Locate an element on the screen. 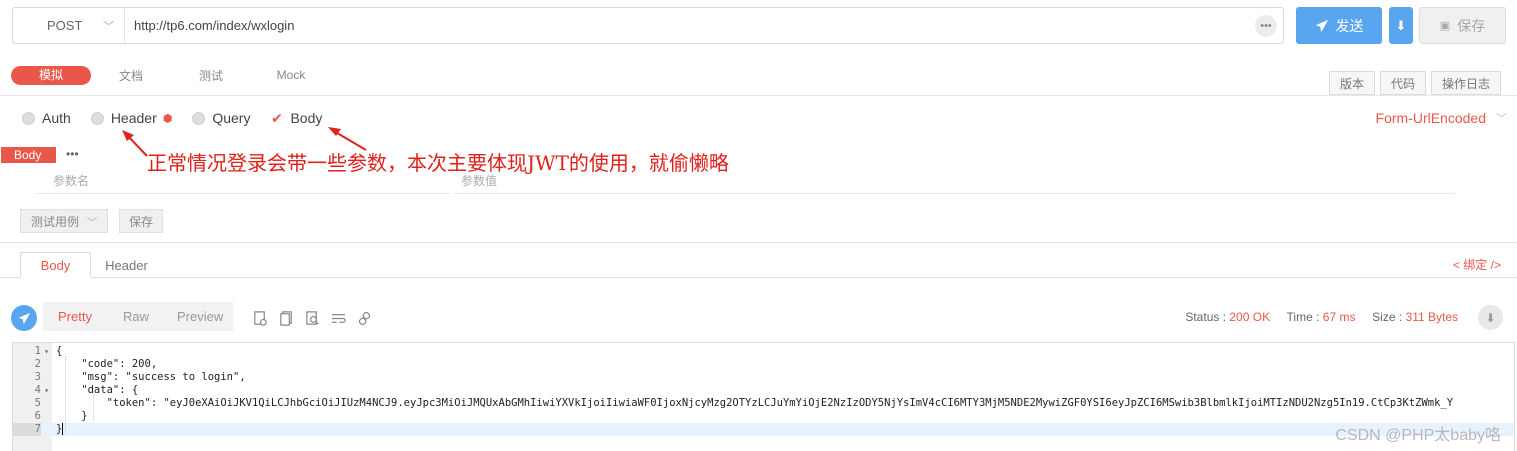 This screenshot has width=1517, height=451. response-tabs: Body Header is located at coordinates (91, 265).